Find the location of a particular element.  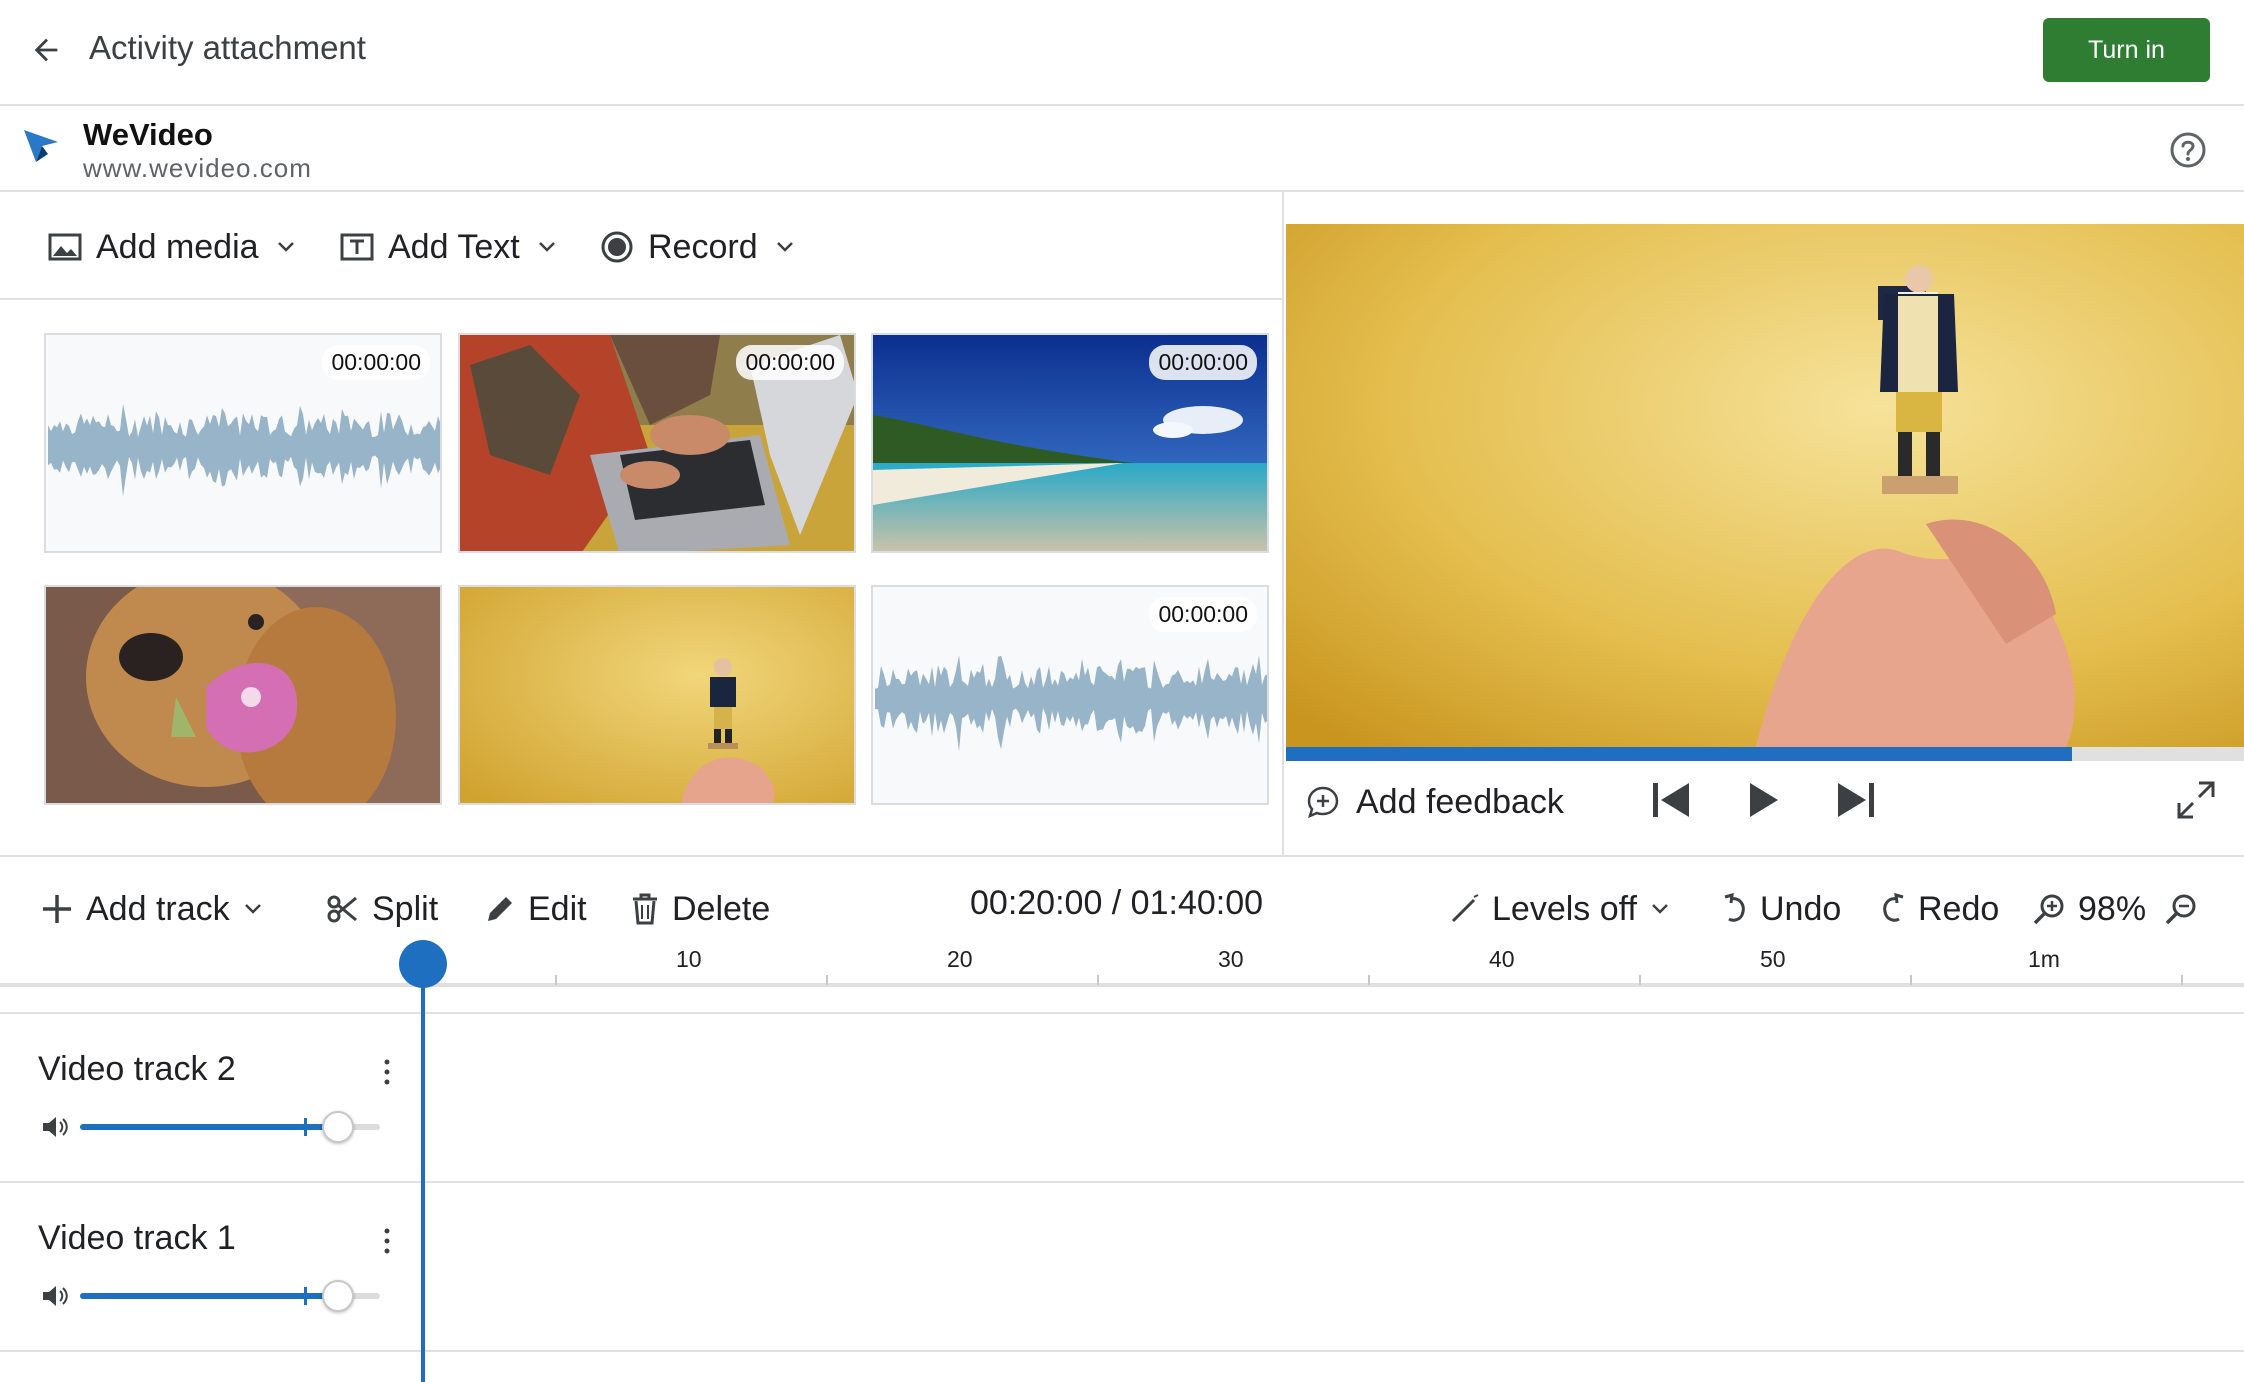

dog-thumbnail is located at coordinates (243, 695).